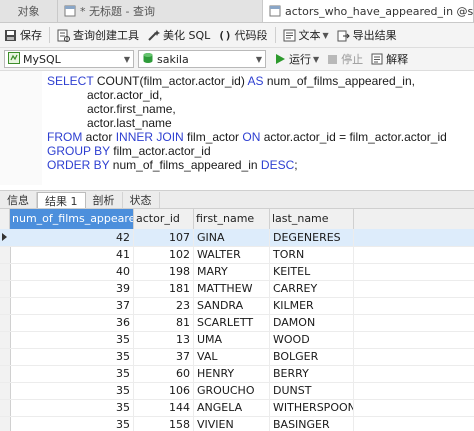  Describe the element at coordinates (312, 423) in the screenshot. I see `cell-last-name: BASINGER` at that location.